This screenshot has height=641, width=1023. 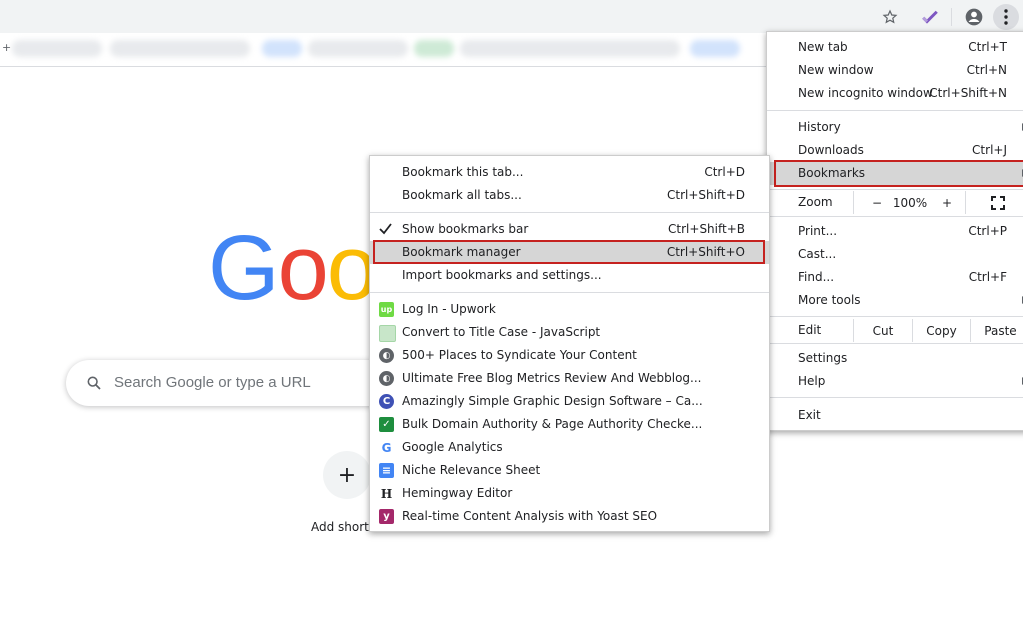 I want to click on hemingway-icon: H, so click(x=386, y=493).